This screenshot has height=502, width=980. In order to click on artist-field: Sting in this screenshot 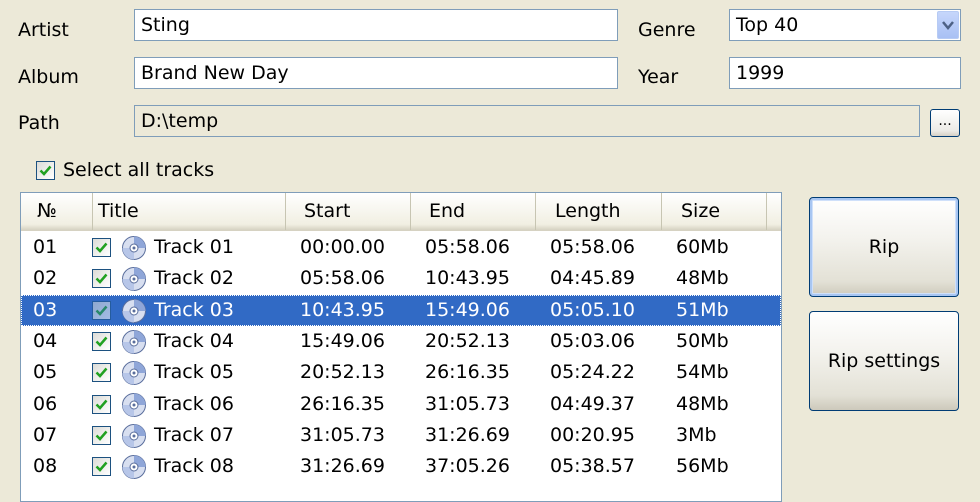, I will do `click(376, 25)`.